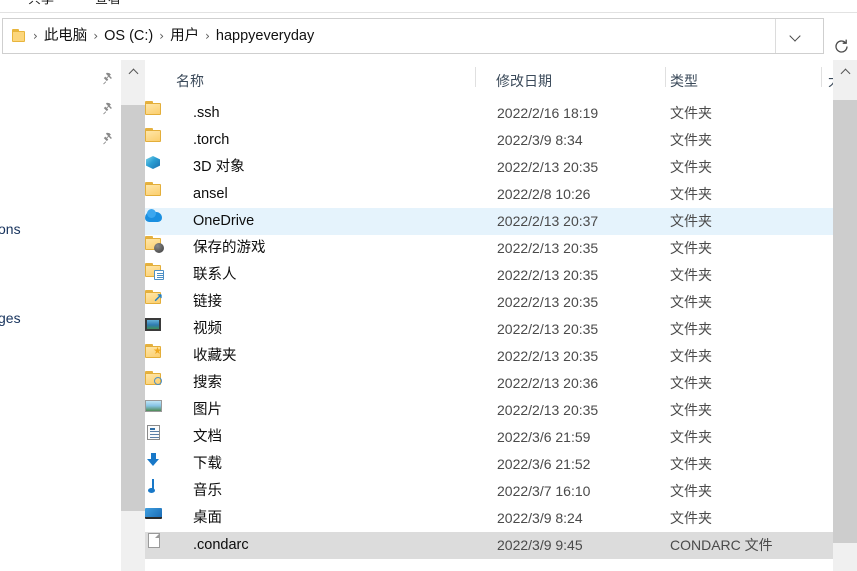 This screenshot has height=571, width=857. I want to click on nav-item-label-clipped-2: ges, so click(10, 318).